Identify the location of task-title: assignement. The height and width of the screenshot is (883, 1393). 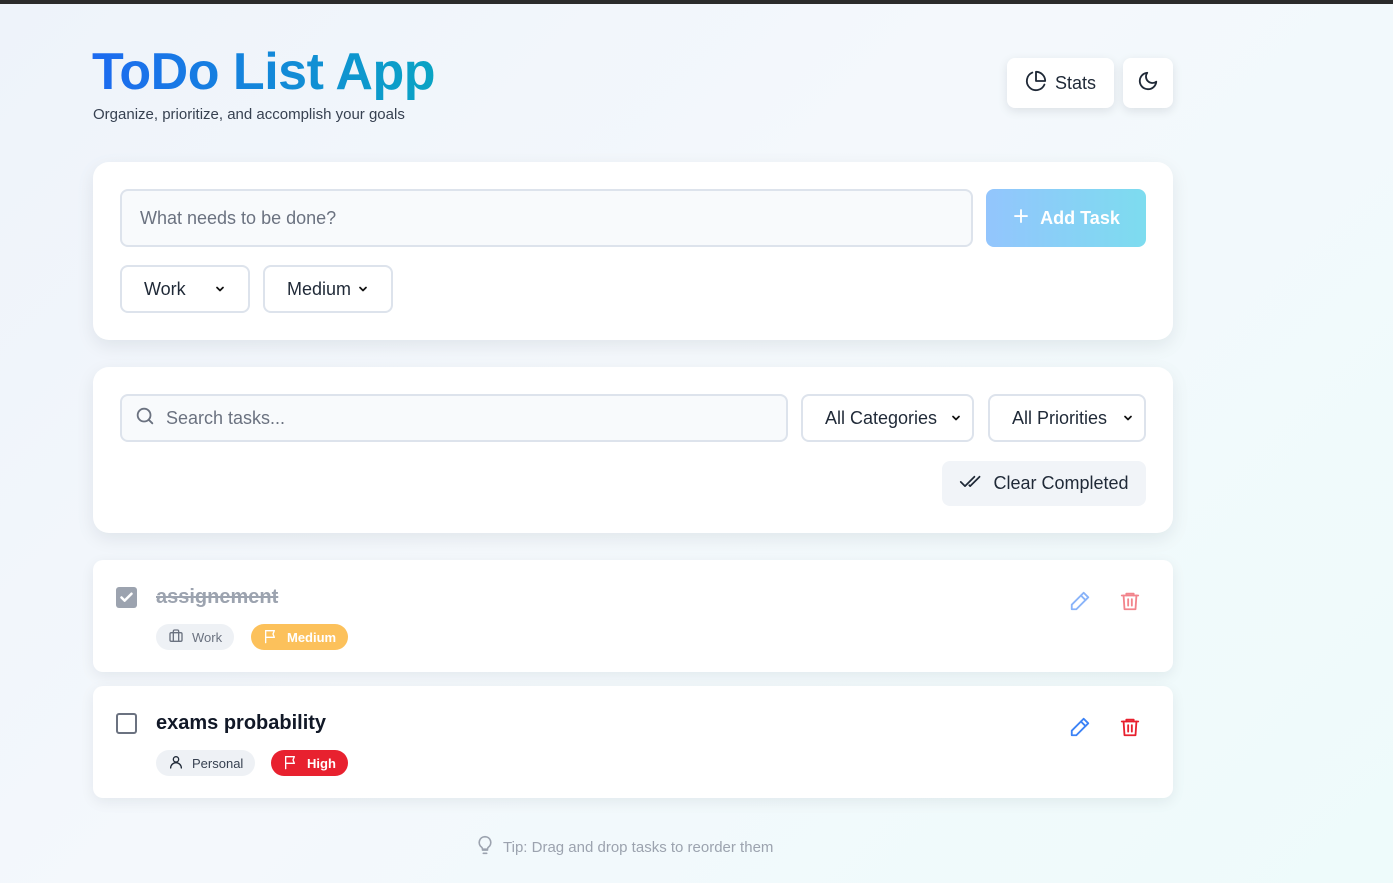
(217, 597).